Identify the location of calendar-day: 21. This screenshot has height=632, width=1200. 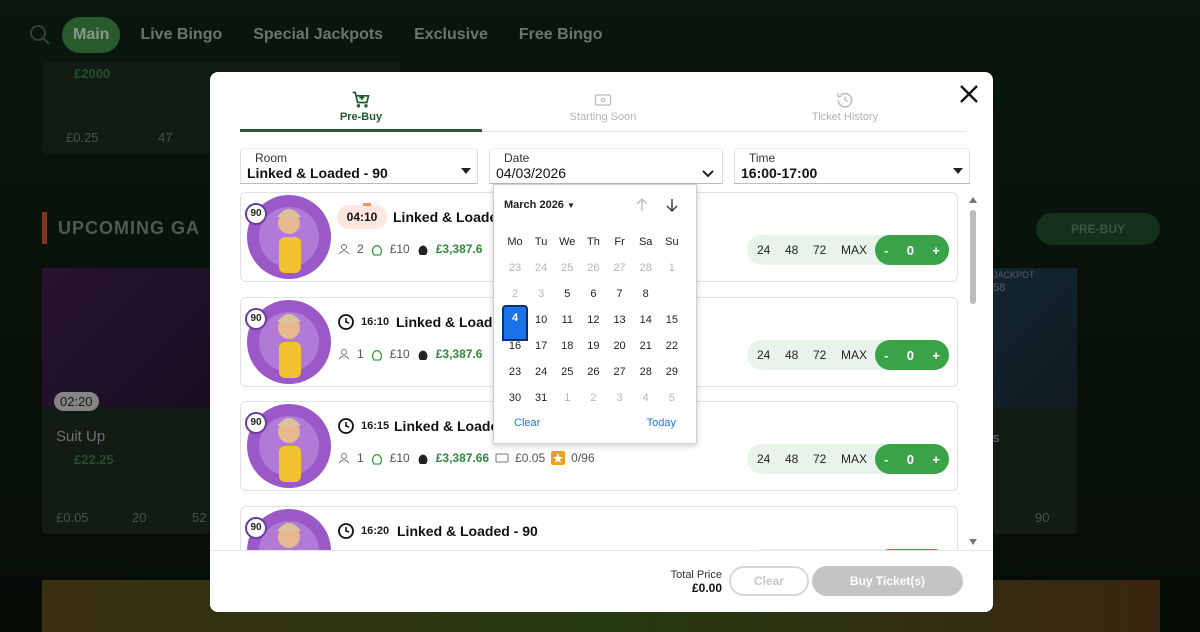
(646, 346).